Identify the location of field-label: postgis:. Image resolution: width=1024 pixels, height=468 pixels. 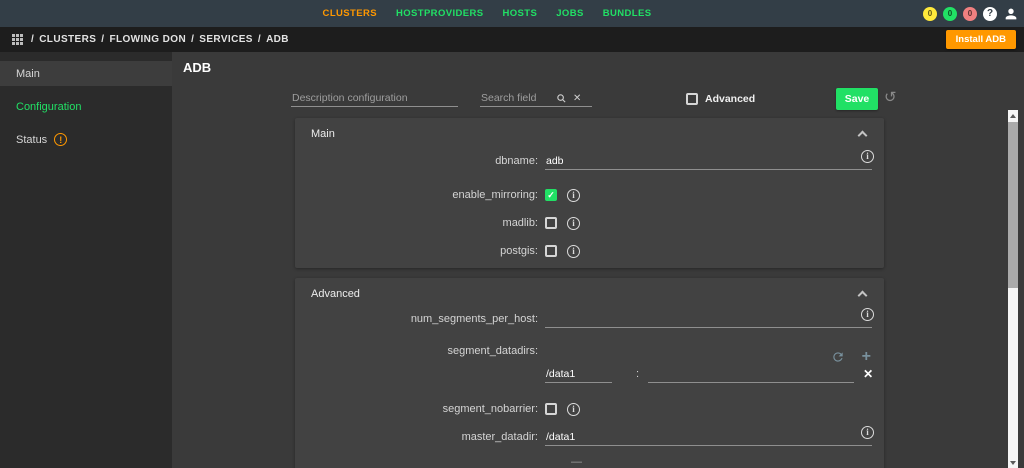
(519, 251).